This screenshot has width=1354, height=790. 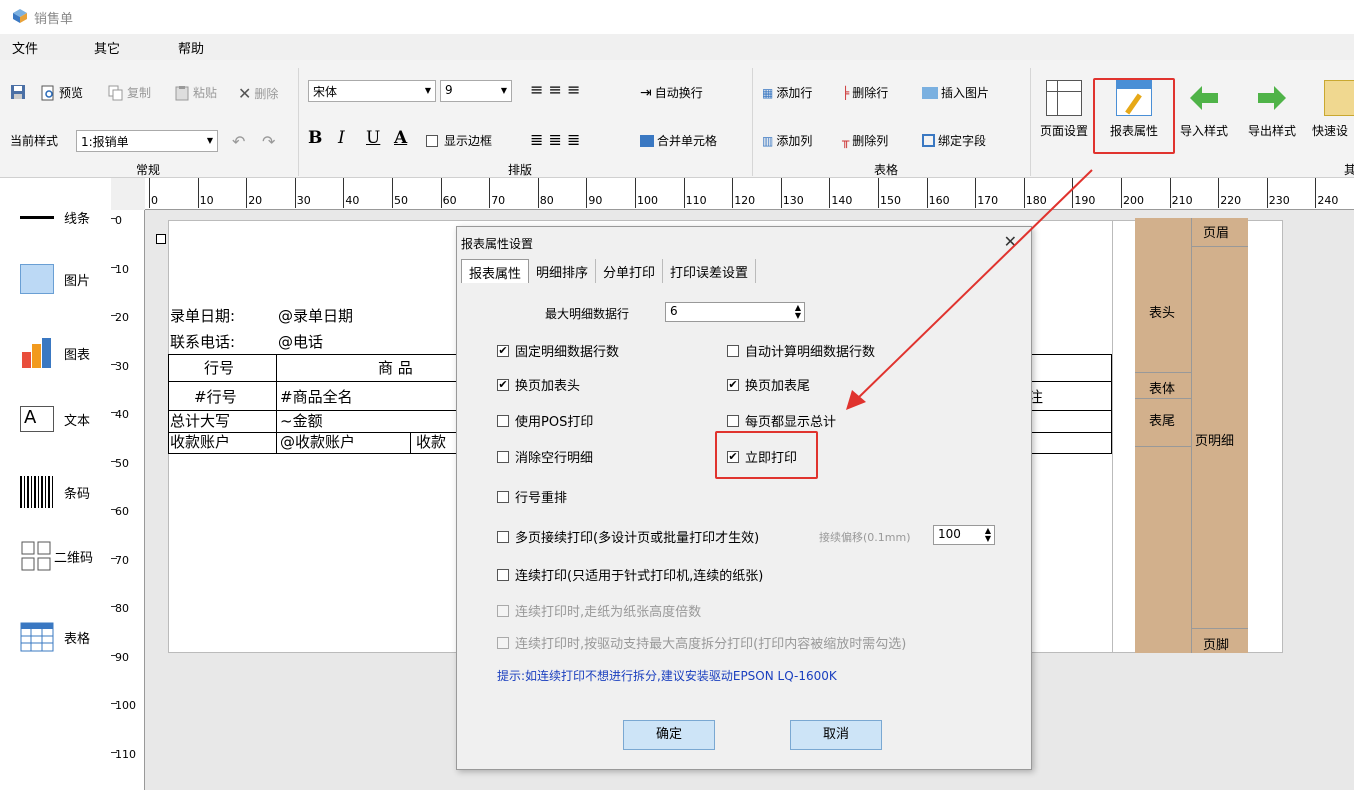 What do you see at coordinates (61, 92) in the screenshot?
I see `preview-button: 预览` at bounding box center [61, 92].